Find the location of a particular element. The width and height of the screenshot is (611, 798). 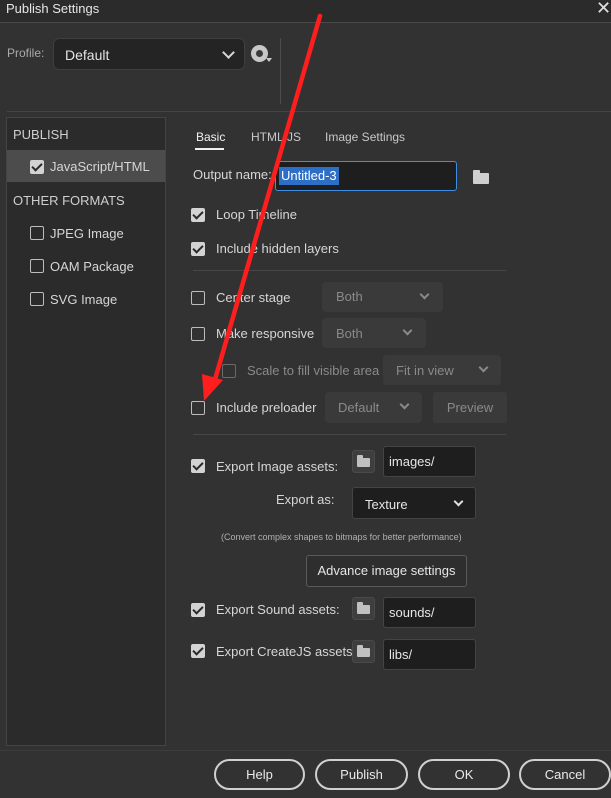

annotation-arrow-head is located at coordinates (212, 387).